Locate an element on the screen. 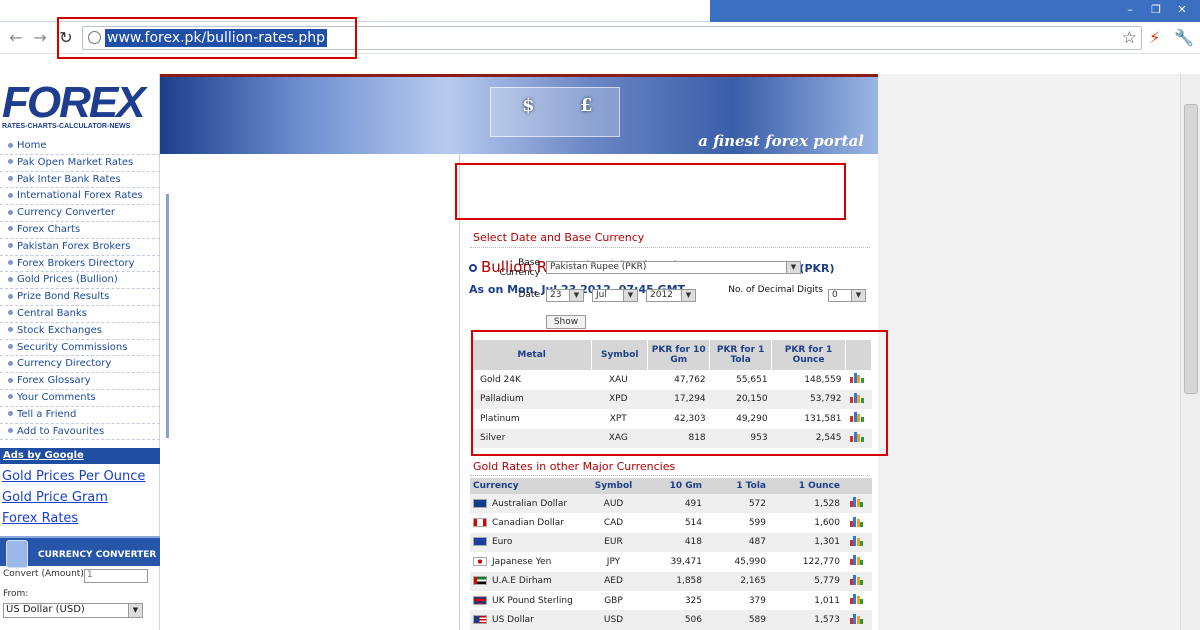  year-select: 2012 ▼ is located at coordinates (671, 295).